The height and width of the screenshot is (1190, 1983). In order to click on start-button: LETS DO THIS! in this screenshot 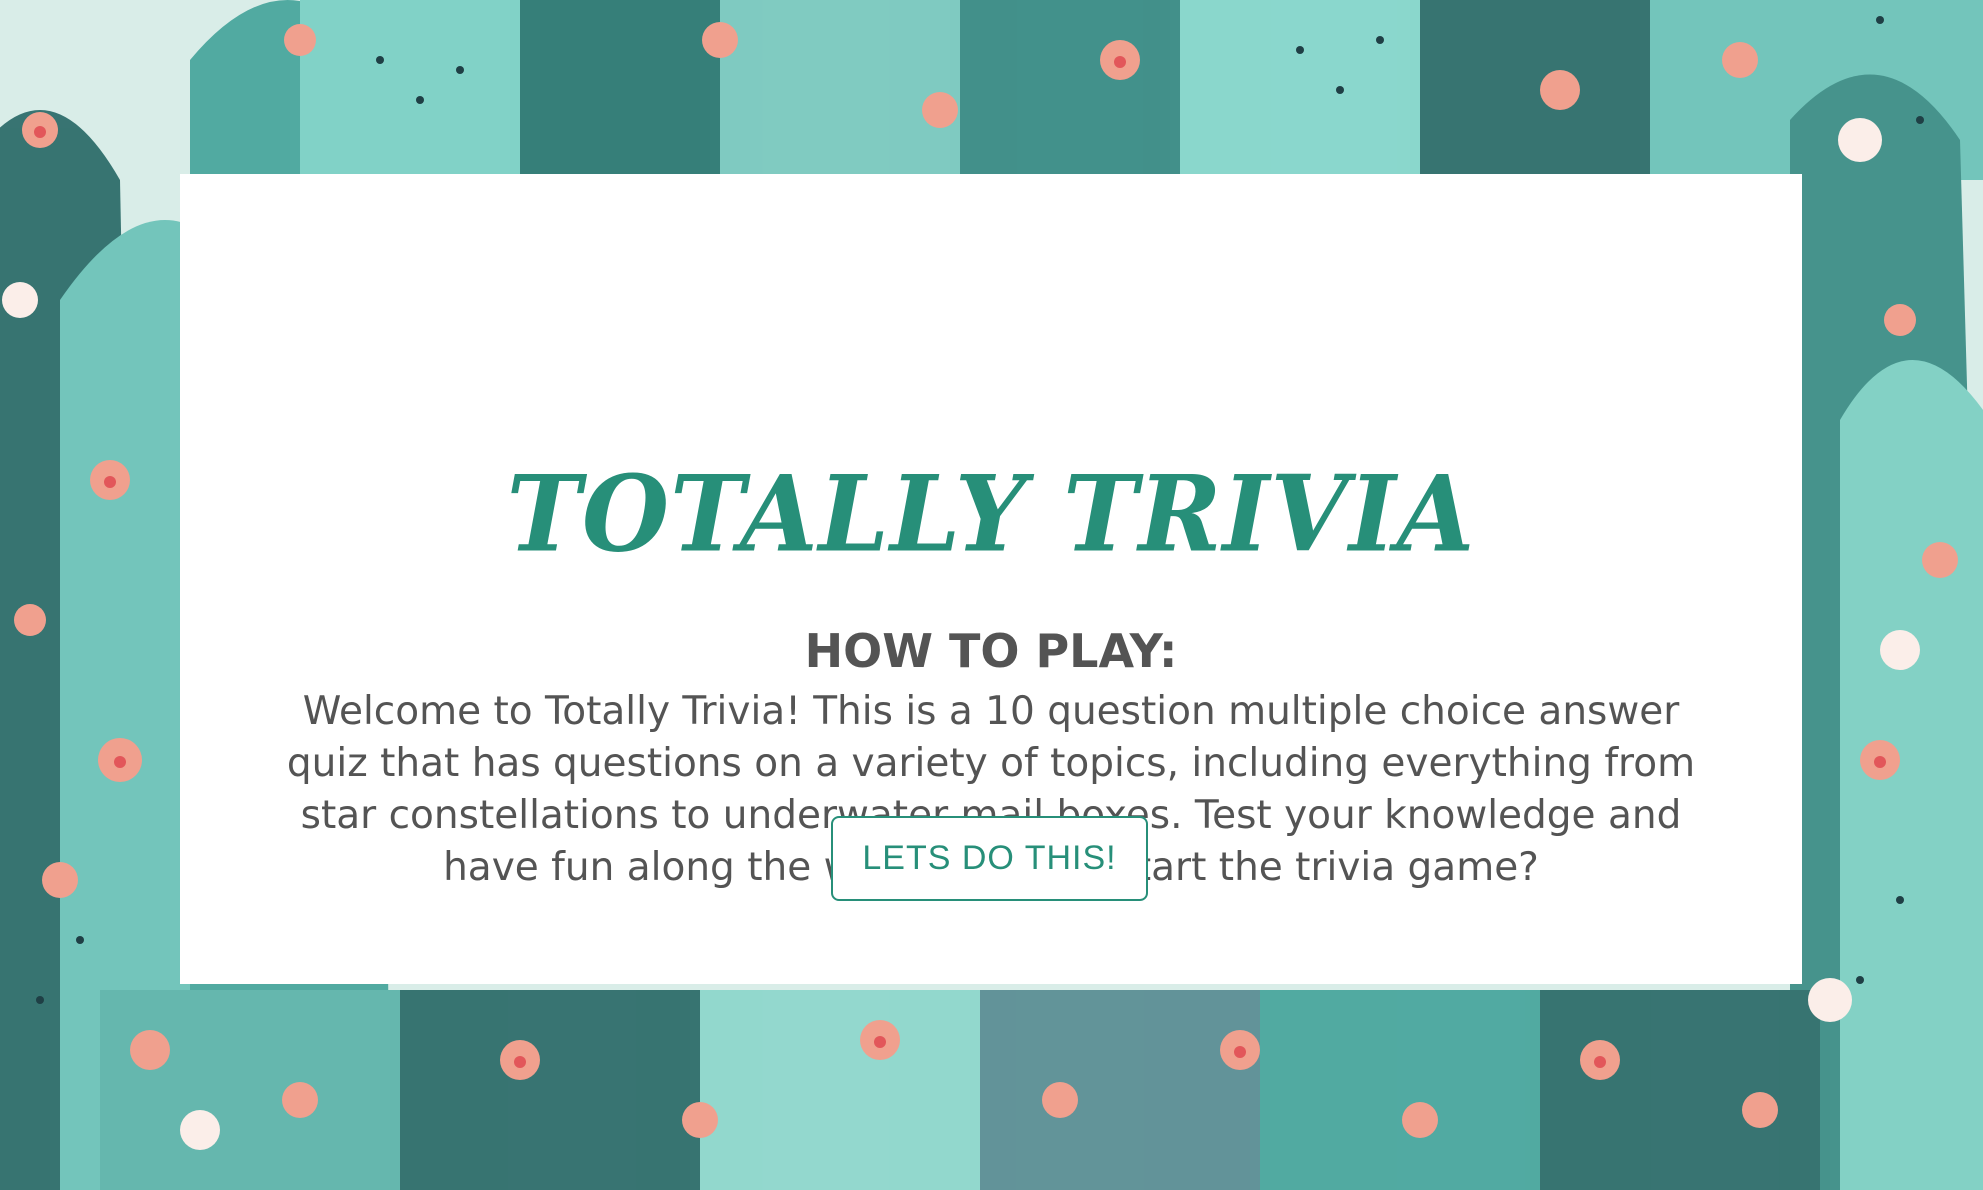, I will do `click(989, 858)`.